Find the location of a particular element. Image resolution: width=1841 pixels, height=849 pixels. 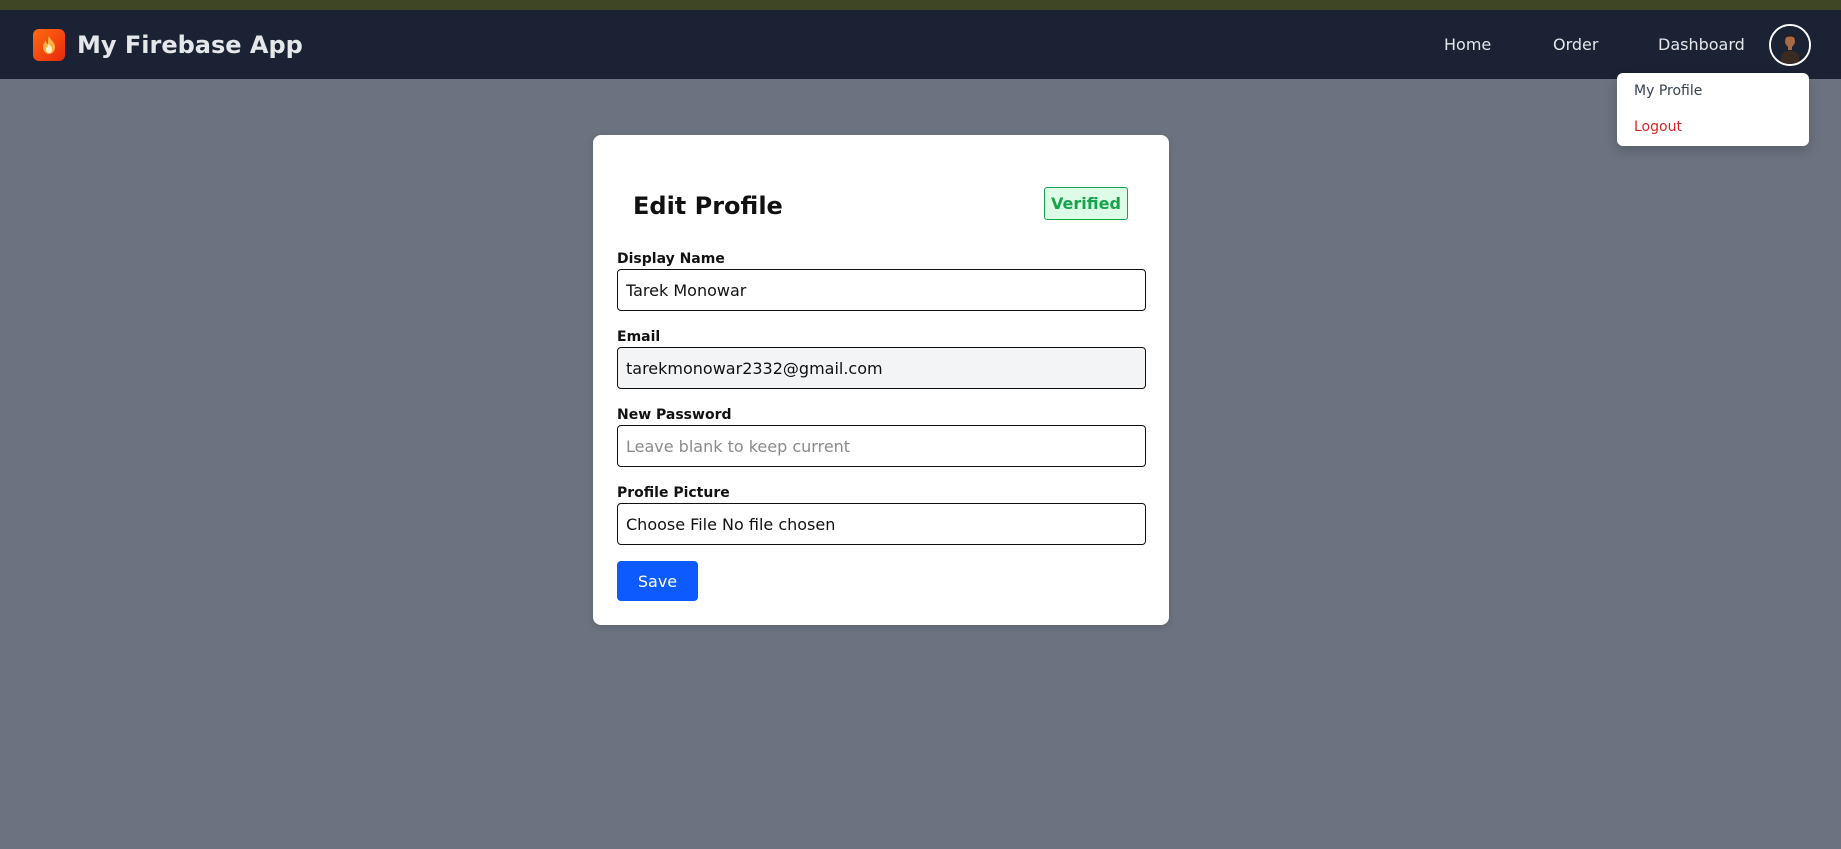

user-avatar is located at coordinates (1790, 45).